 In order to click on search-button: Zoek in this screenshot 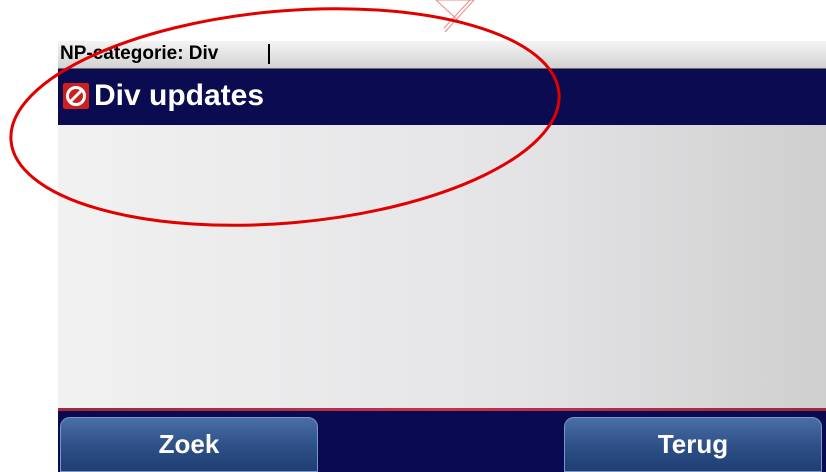, I will do `click(189, 444)`.